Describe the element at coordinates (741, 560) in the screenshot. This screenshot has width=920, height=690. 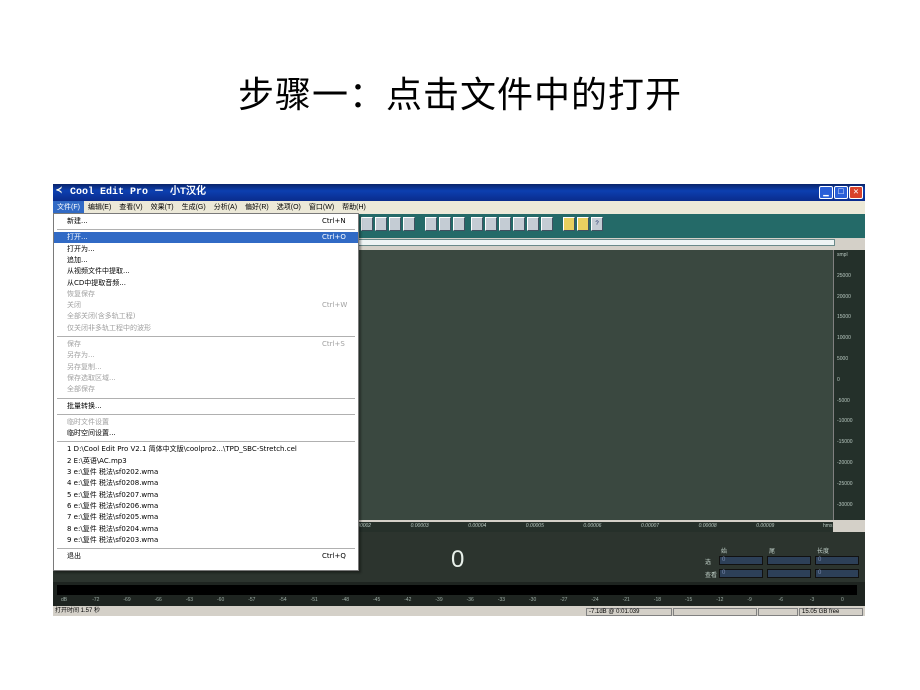
I see `selection-begin-field: 0` at that location.